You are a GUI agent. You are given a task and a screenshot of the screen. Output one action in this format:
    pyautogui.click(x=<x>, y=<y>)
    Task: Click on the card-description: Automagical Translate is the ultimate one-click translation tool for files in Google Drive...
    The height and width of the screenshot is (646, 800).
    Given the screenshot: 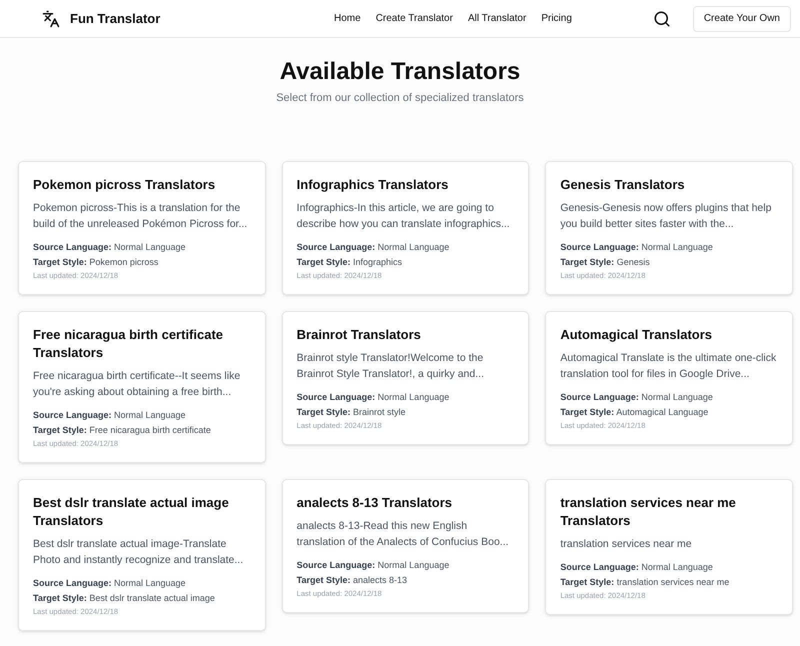 What is the action you would take?
    pyautogui.click(x=669, y=366)
    